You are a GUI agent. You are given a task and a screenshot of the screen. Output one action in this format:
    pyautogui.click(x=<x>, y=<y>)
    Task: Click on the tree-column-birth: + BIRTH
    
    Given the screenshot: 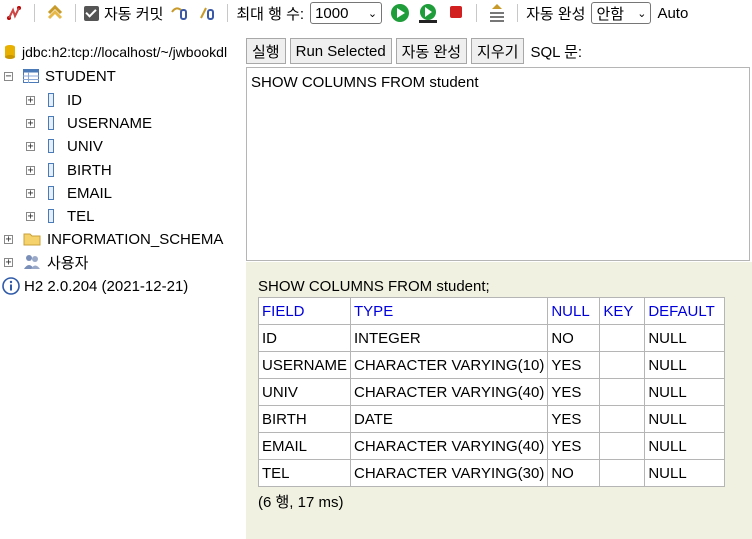 What is the action you would take?
    pyautogui.click(x=69, y=170)
    